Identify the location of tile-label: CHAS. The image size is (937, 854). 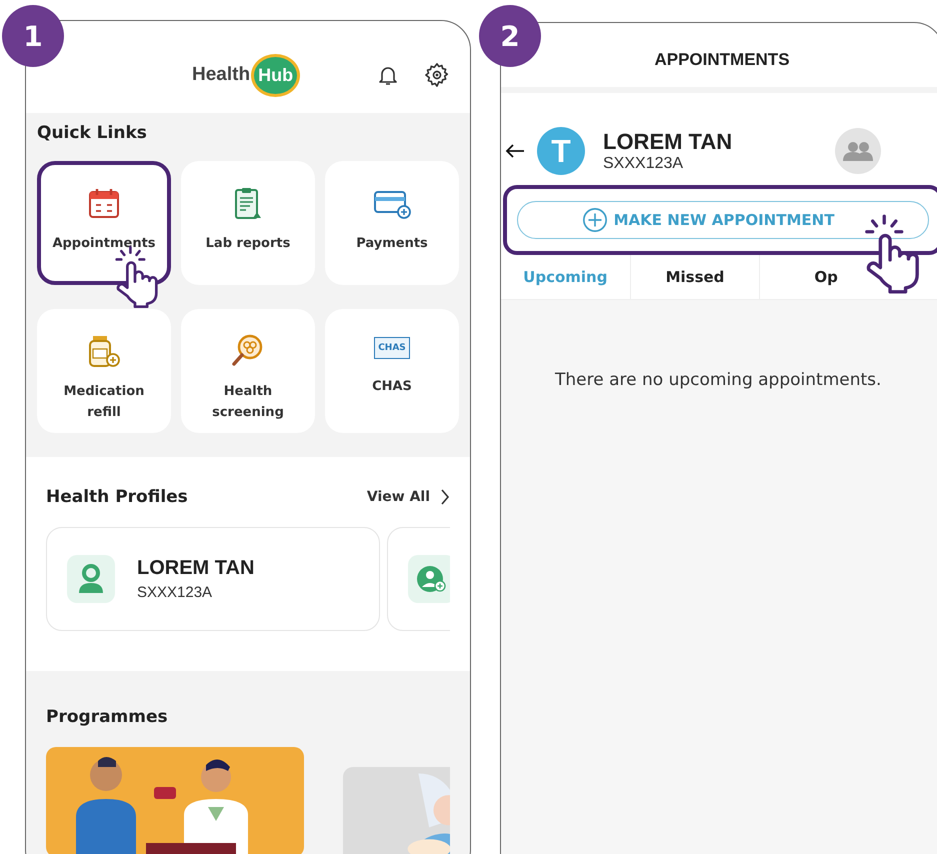
(392, 387).